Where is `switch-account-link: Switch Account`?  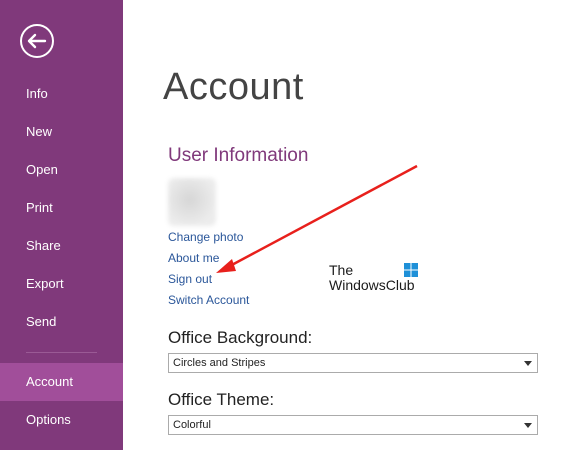
switch-account-link: Switch Account is located at coordinates (208, 300).